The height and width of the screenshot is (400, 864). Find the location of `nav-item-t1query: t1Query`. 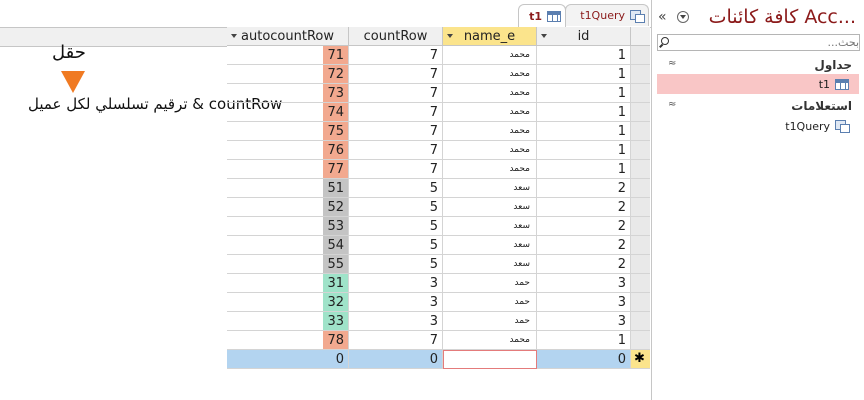

nav-item-t1query: t1Query is located at coordinates (758, 126).